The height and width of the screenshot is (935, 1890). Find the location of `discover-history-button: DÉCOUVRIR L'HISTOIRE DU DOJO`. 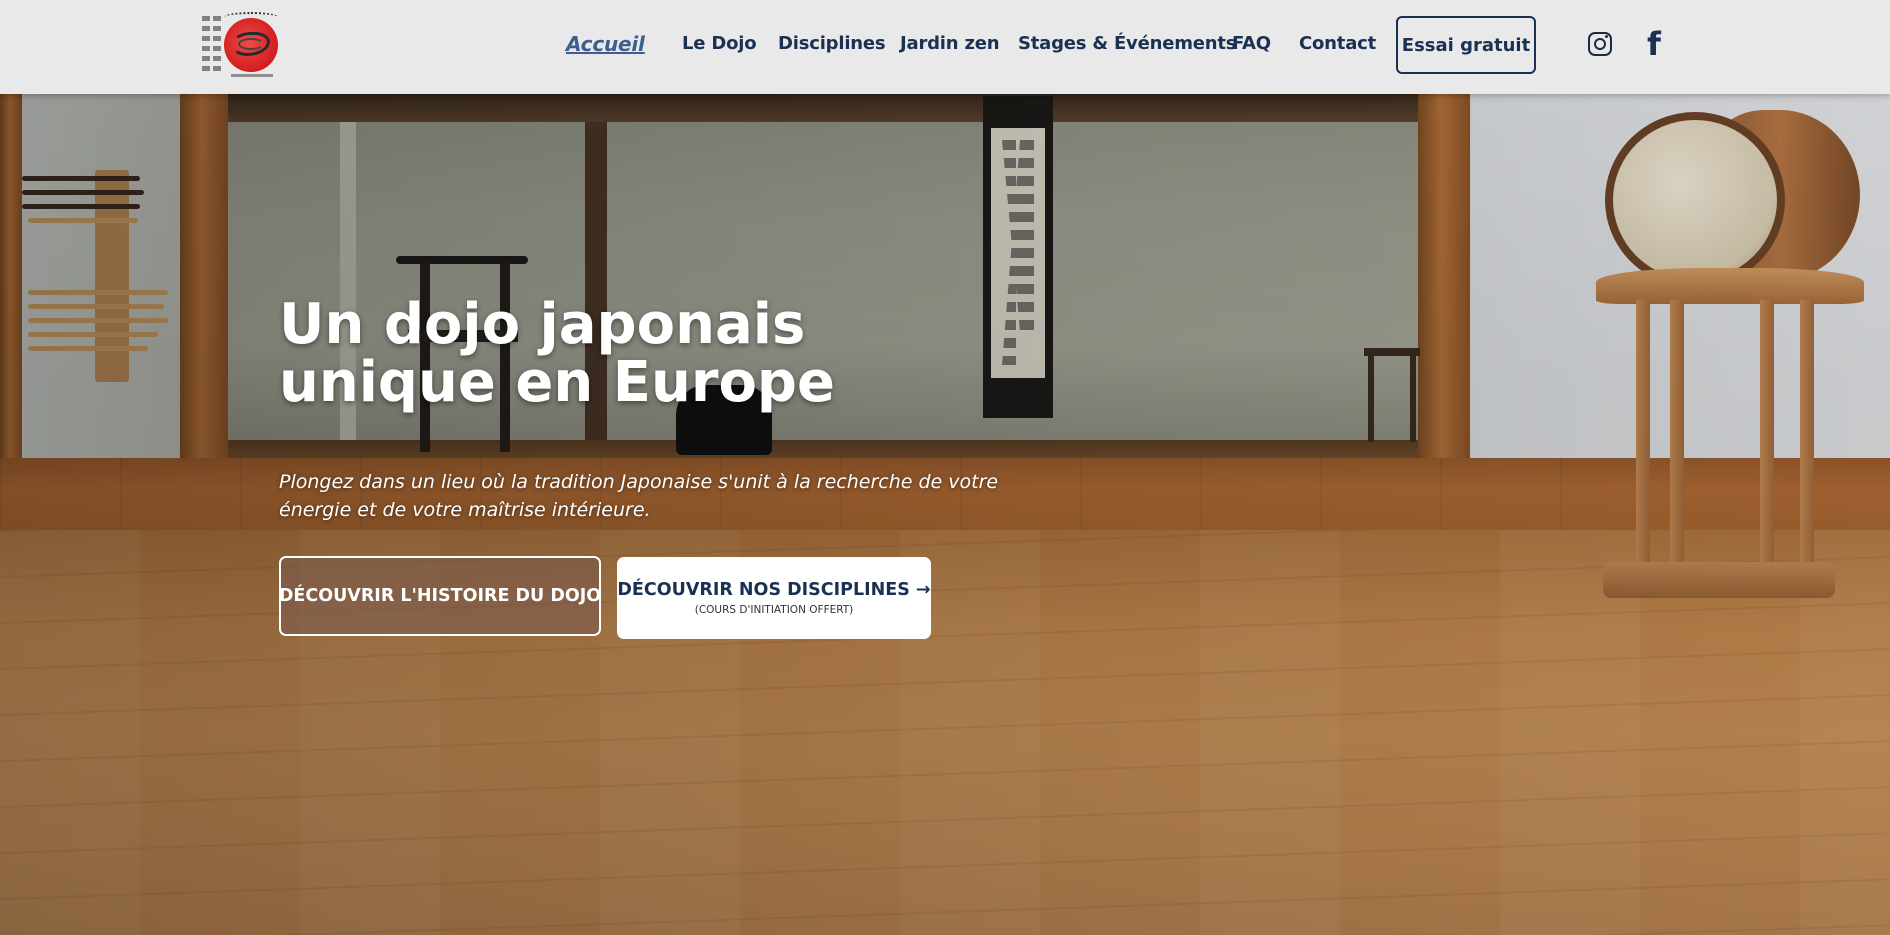

discover-history-button: DÉCOUVRIR L'HISTOIRE DU DOJO is located at coordinates (440, 596).